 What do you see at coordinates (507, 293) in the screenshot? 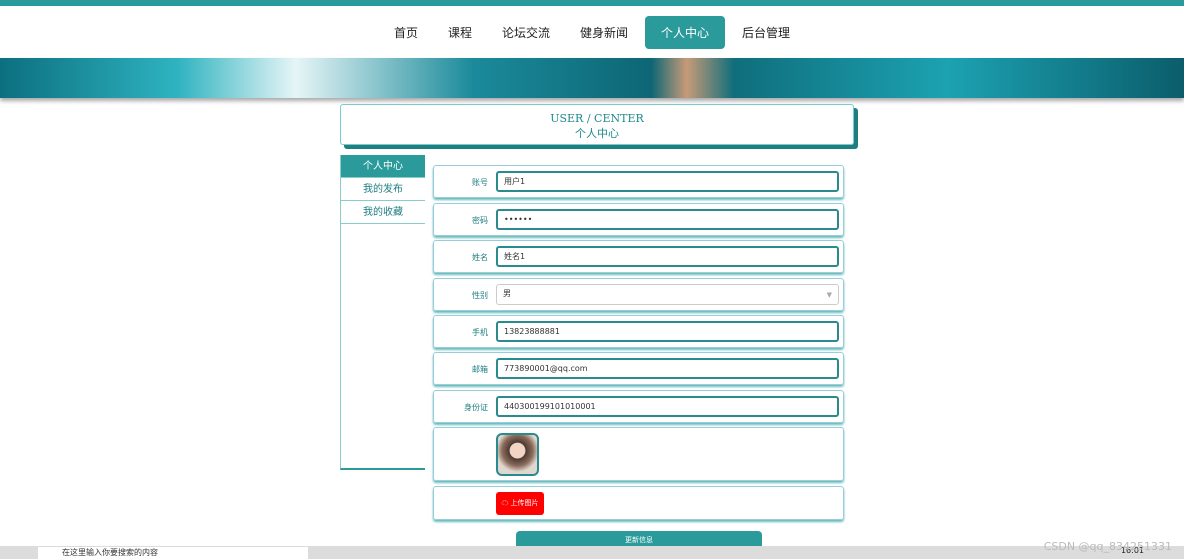
I see `gender-value: 男` at bounding box center [507, 293].